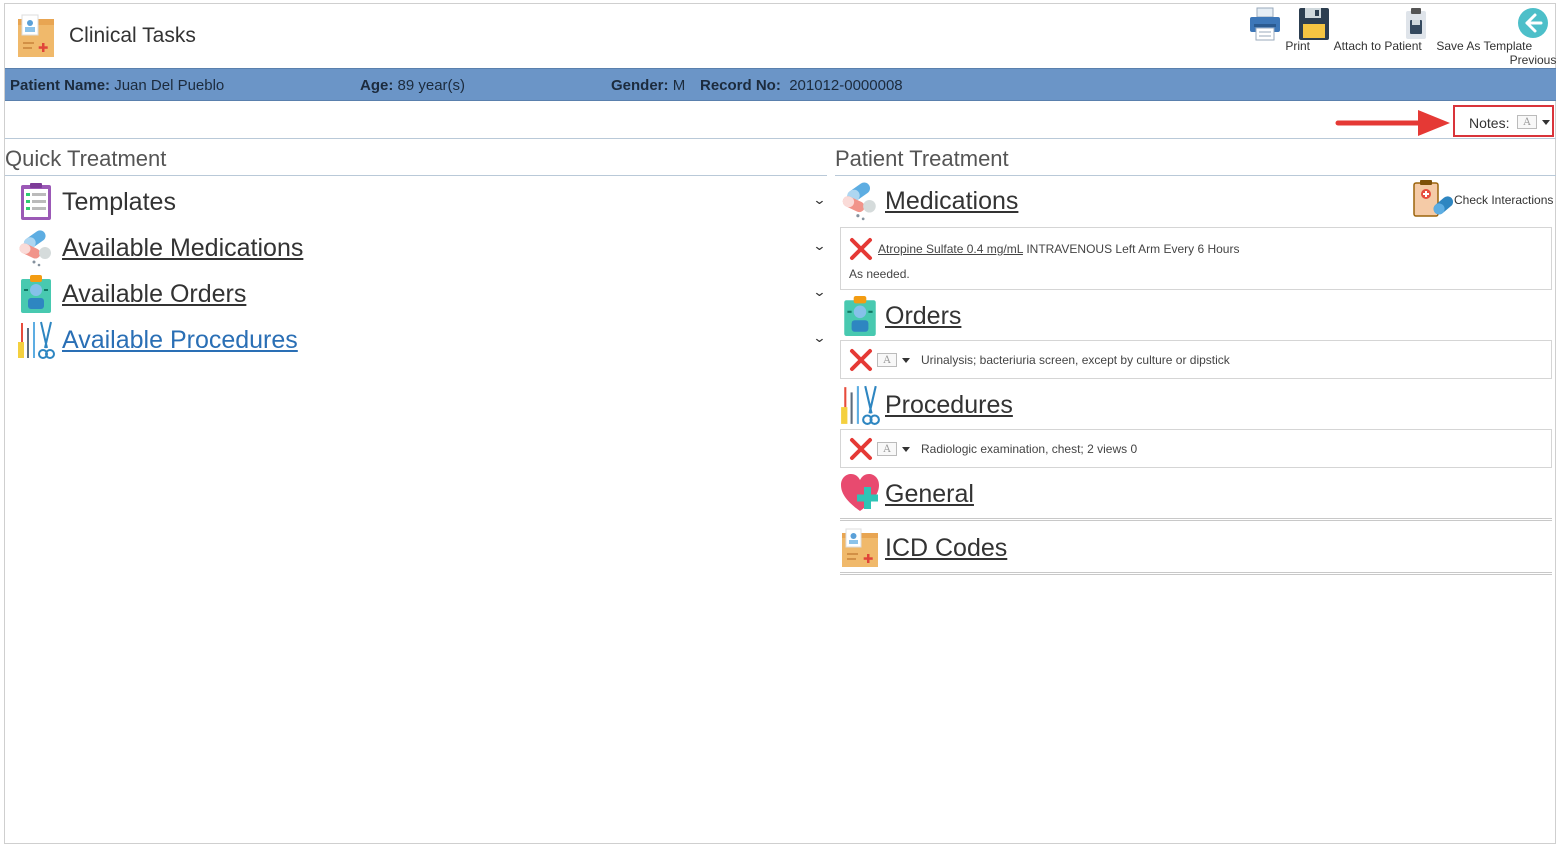 This screenshot has width=1562, height=848. I want to click on general-section-header: General, so click(907, 494).